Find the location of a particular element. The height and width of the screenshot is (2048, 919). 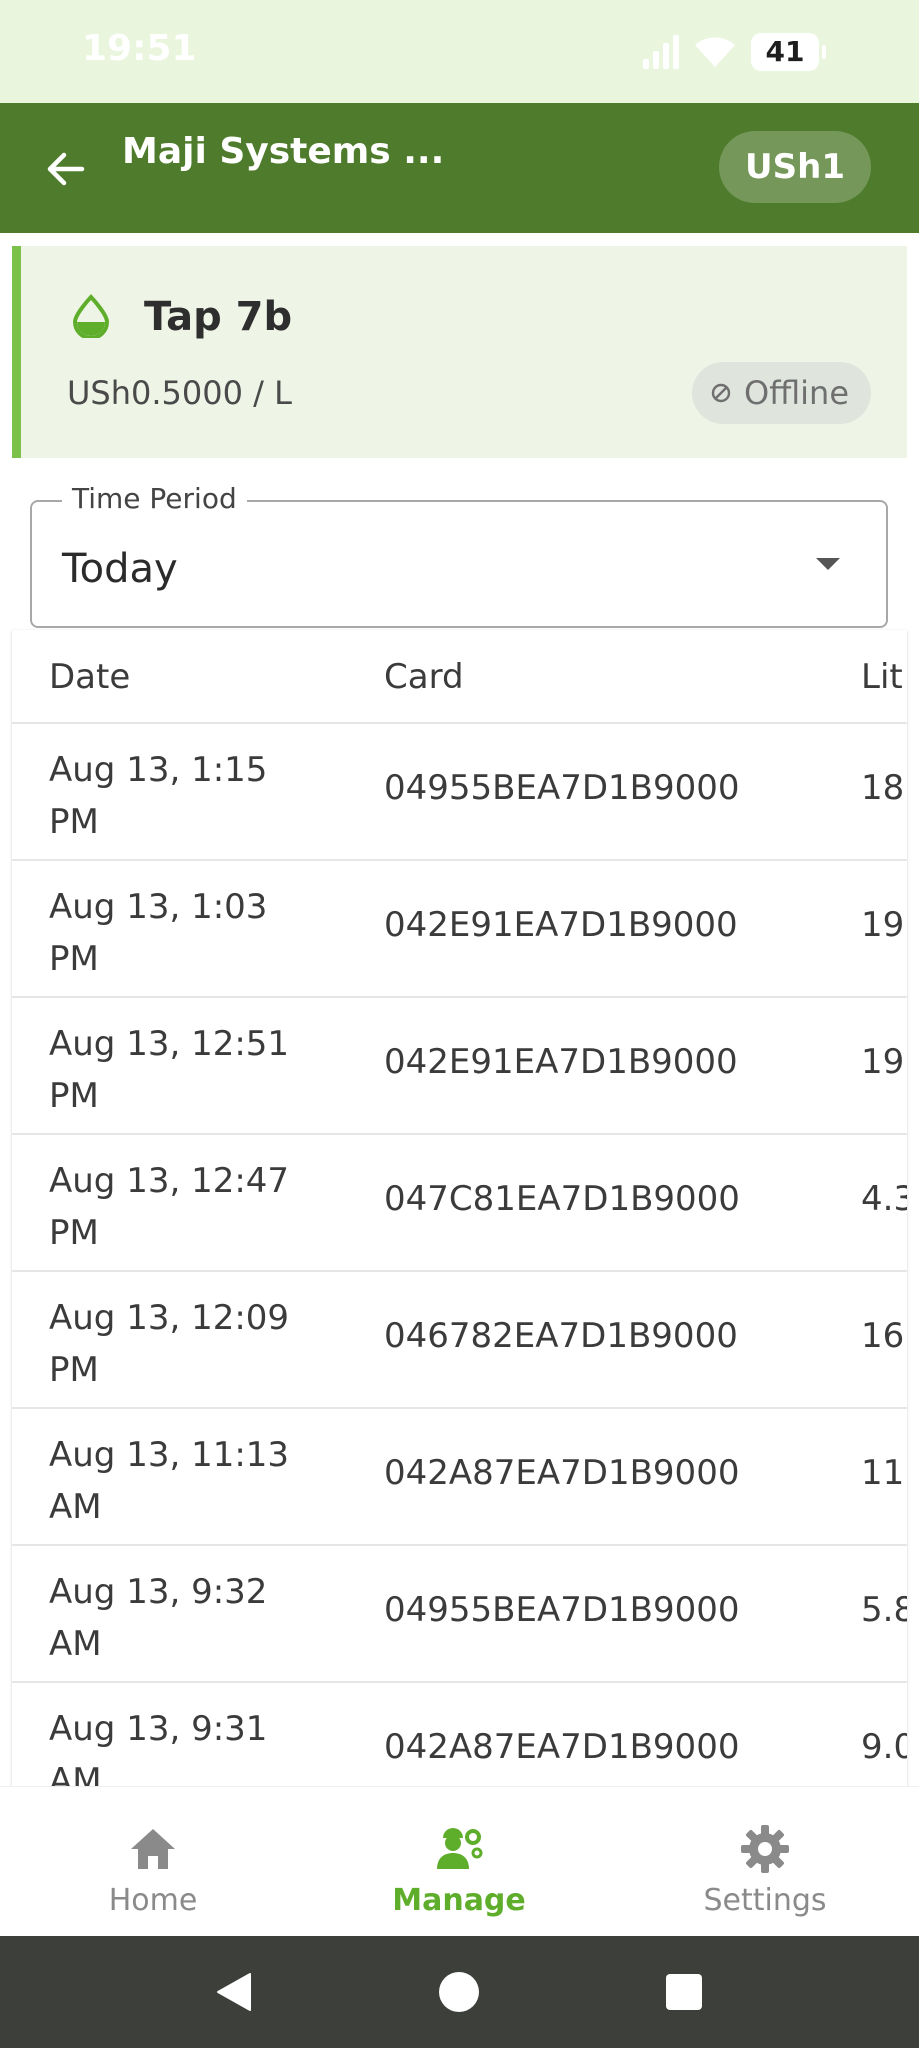

row-date: Aug 13, 9:31 AM is located at coordinates (158, 1747).